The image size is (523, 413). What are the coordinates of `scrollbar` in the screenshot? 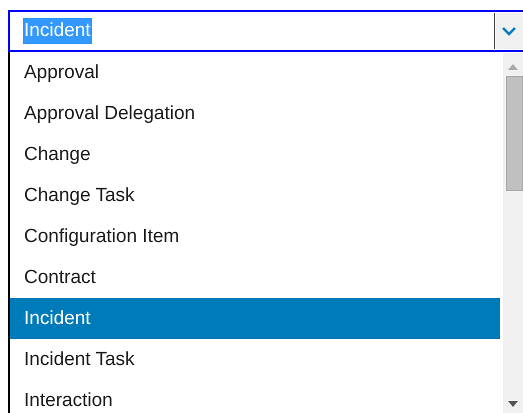 It's located at (513, 232).